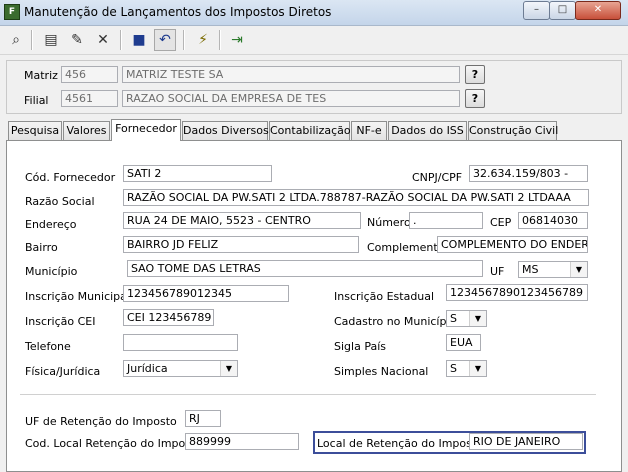  Describe the element at coordinates (308, 394) in the screenshot. I see `section-divider` at that location.